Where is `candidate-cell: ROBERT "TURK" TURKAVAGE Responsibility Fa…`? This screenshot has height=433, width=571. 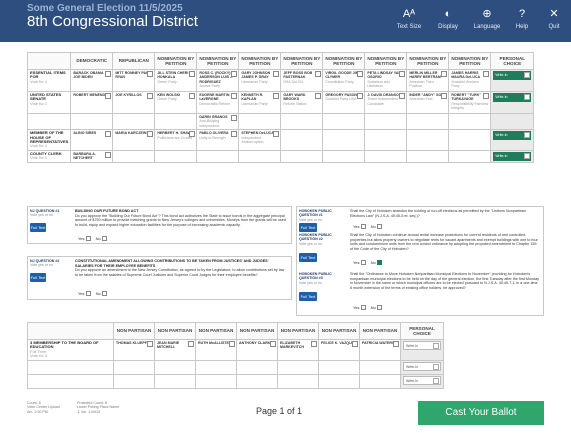 candidate-cell: ROBERT "TURK" TURKAVAGE Responsibility Fa… is located at coordinates (470, 102).